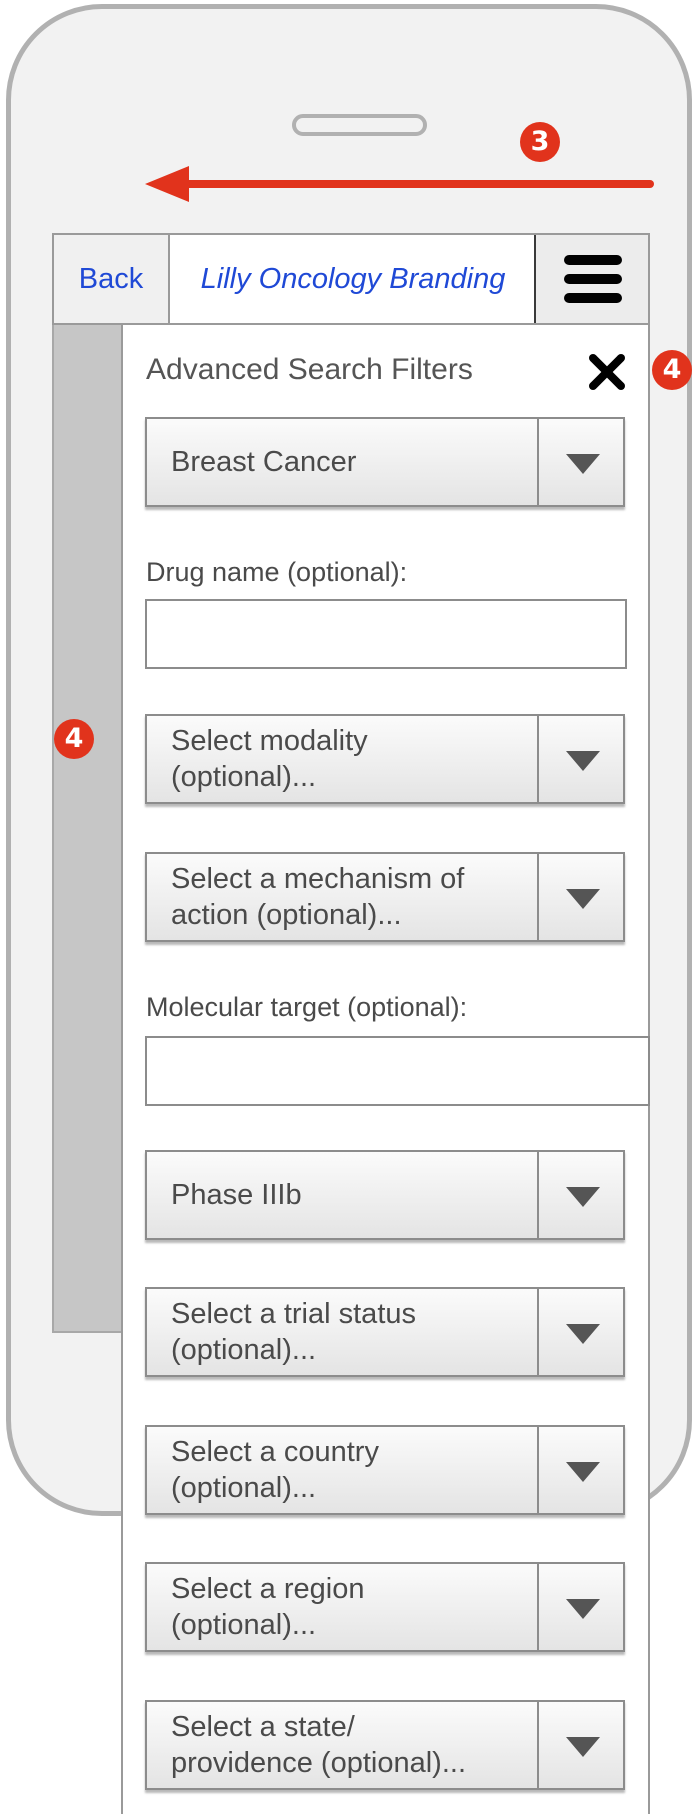 Image resolution: width=699 pixels, height=1814 pixels. Describe the element at coordinates (309, 369) in the screenshot. I see `panel-title: Advanced Search Filters` at that location.